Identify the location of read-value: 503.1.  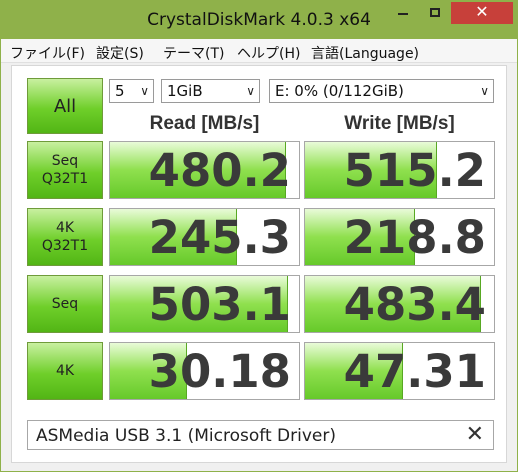
(219, 304).